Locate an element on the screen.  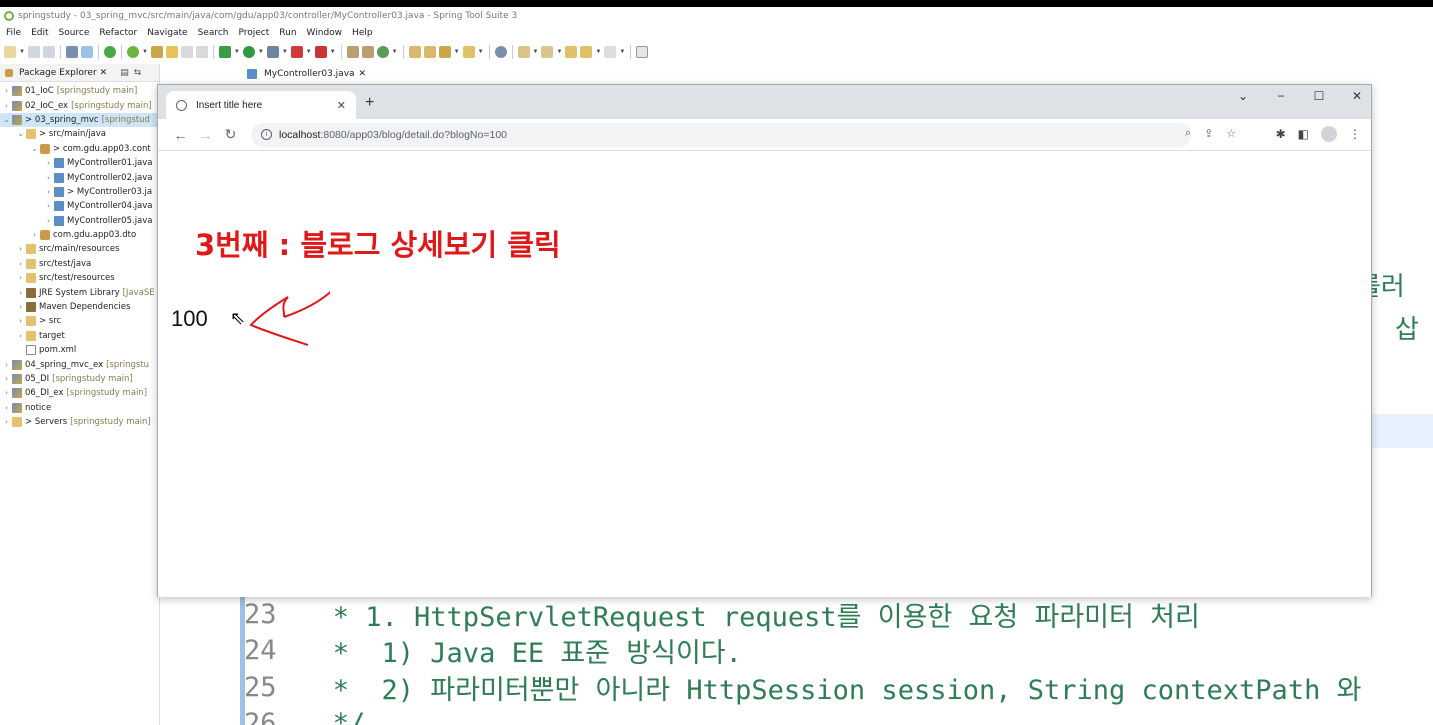
editor-tab-mycontroller03: MyController03.java ✕ is located at coordinates (306, 74).